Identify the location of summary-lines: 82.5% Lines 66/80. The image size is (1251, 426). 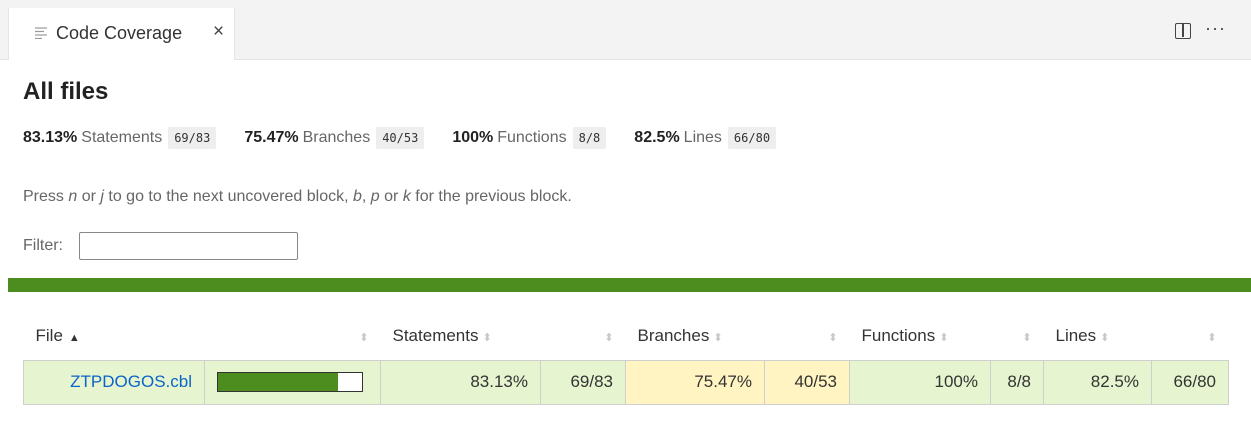
(705, 138).